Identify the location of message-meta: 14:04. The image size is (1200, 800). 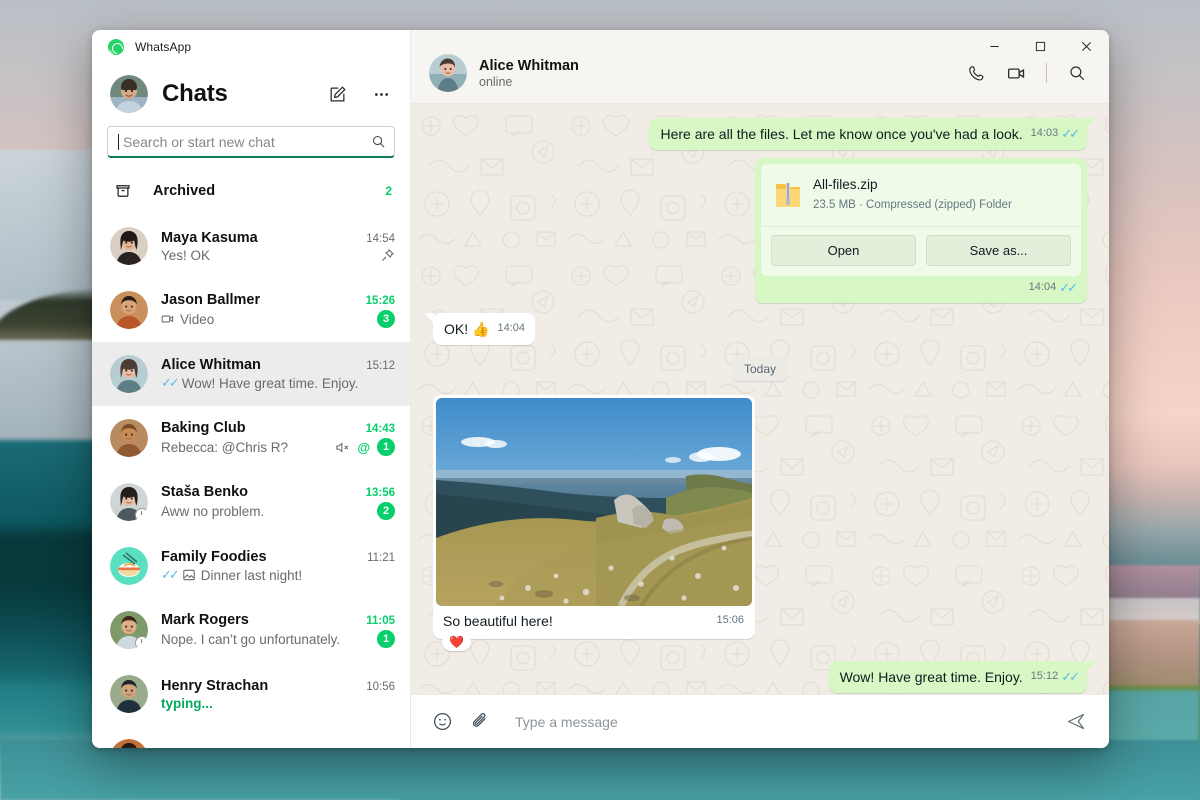
(511, 329).